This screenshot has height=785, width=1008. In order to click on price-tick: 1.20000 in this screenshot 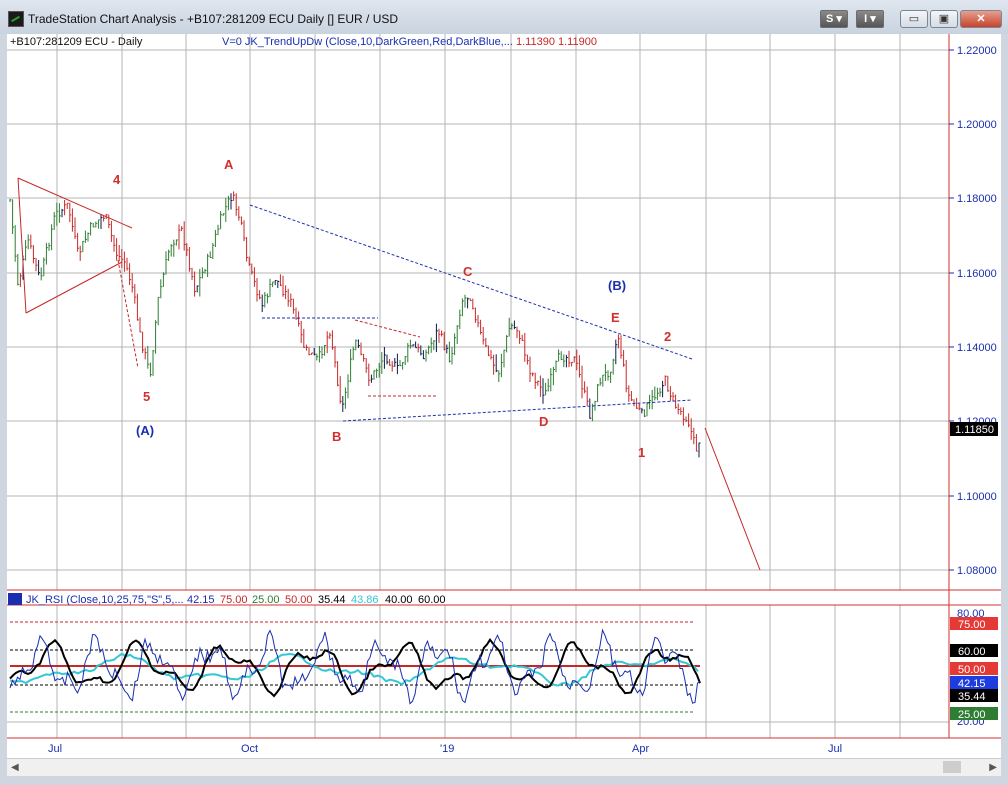, I will do `click(977, 125)`.